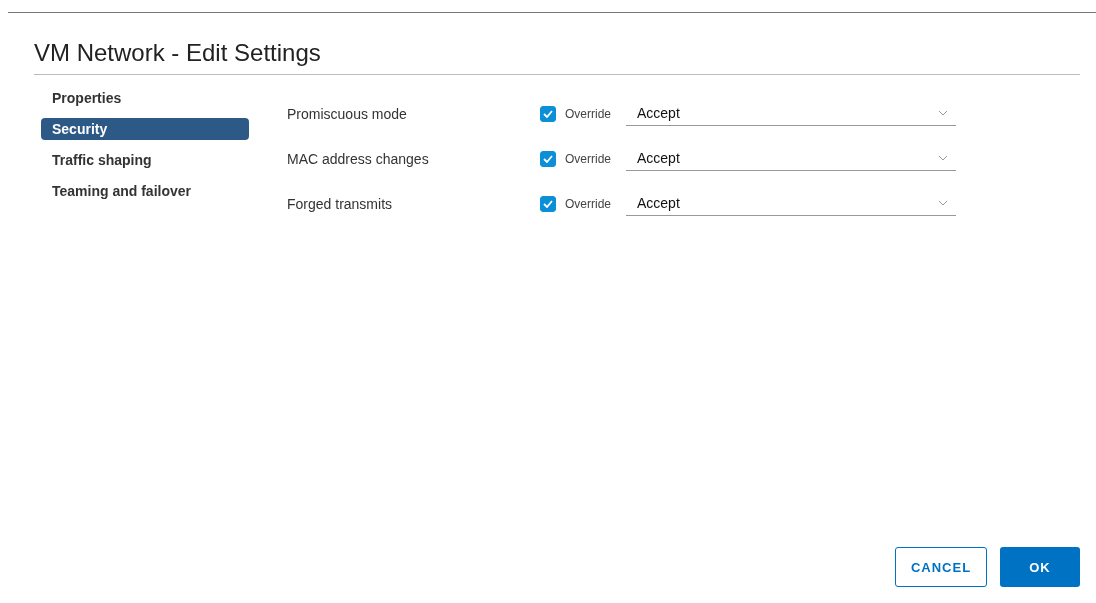 This screenshot has width=1096, height=603. I want to click on setting-label: Promiscuous mode, so click(347, 113).